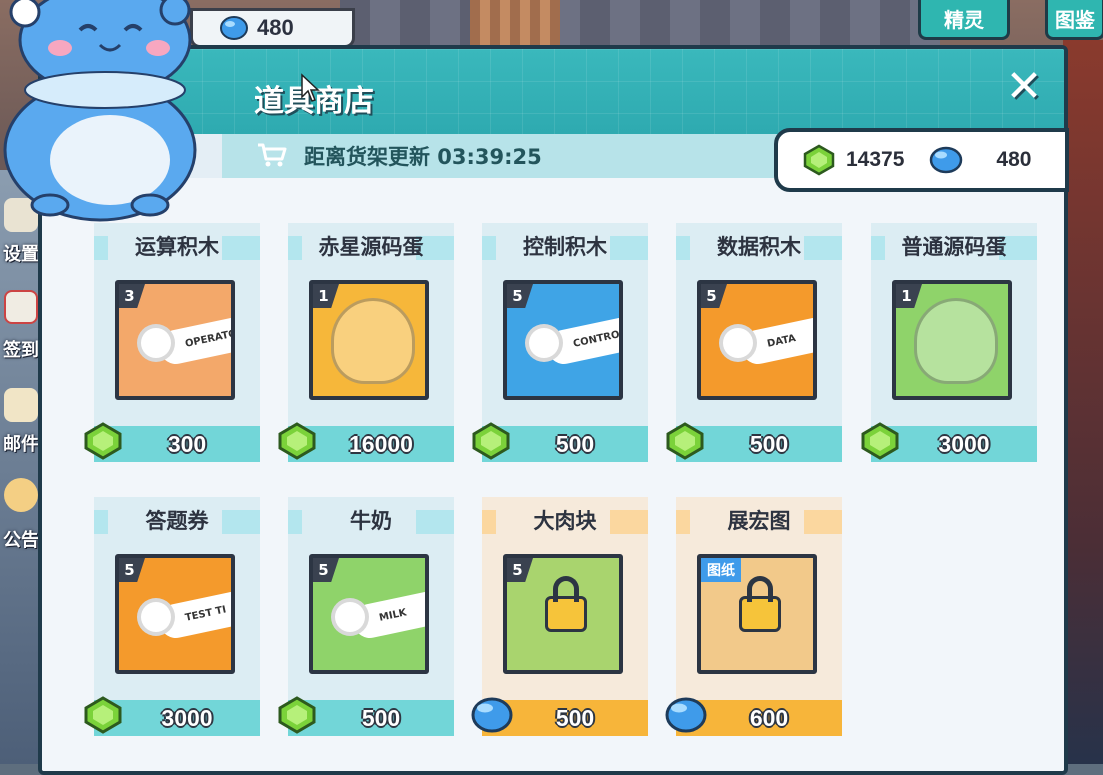 The image size is (1103, 775). Describe the element at coordinates (371, 247) in the screenshot. I see `item-name: 赤星源码蛋` at that location.